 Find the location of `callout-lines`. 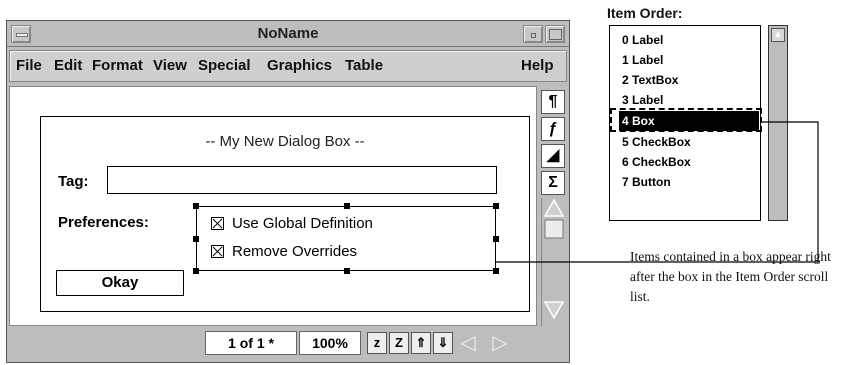

callout-lines is located at coordinates (657, 192).